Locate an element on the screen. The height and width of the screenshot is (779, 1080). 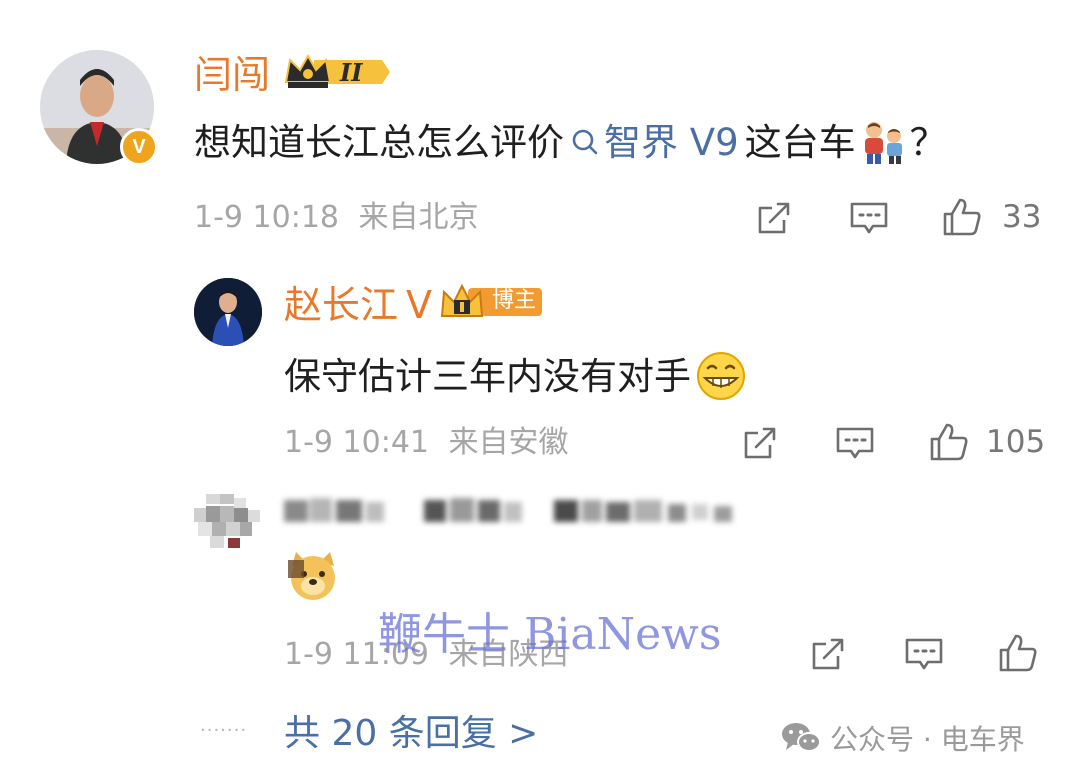
comment-text: 想知道长江总怎么评价 智界 V9 这台车 ？ is located at coordinates (570, 142).